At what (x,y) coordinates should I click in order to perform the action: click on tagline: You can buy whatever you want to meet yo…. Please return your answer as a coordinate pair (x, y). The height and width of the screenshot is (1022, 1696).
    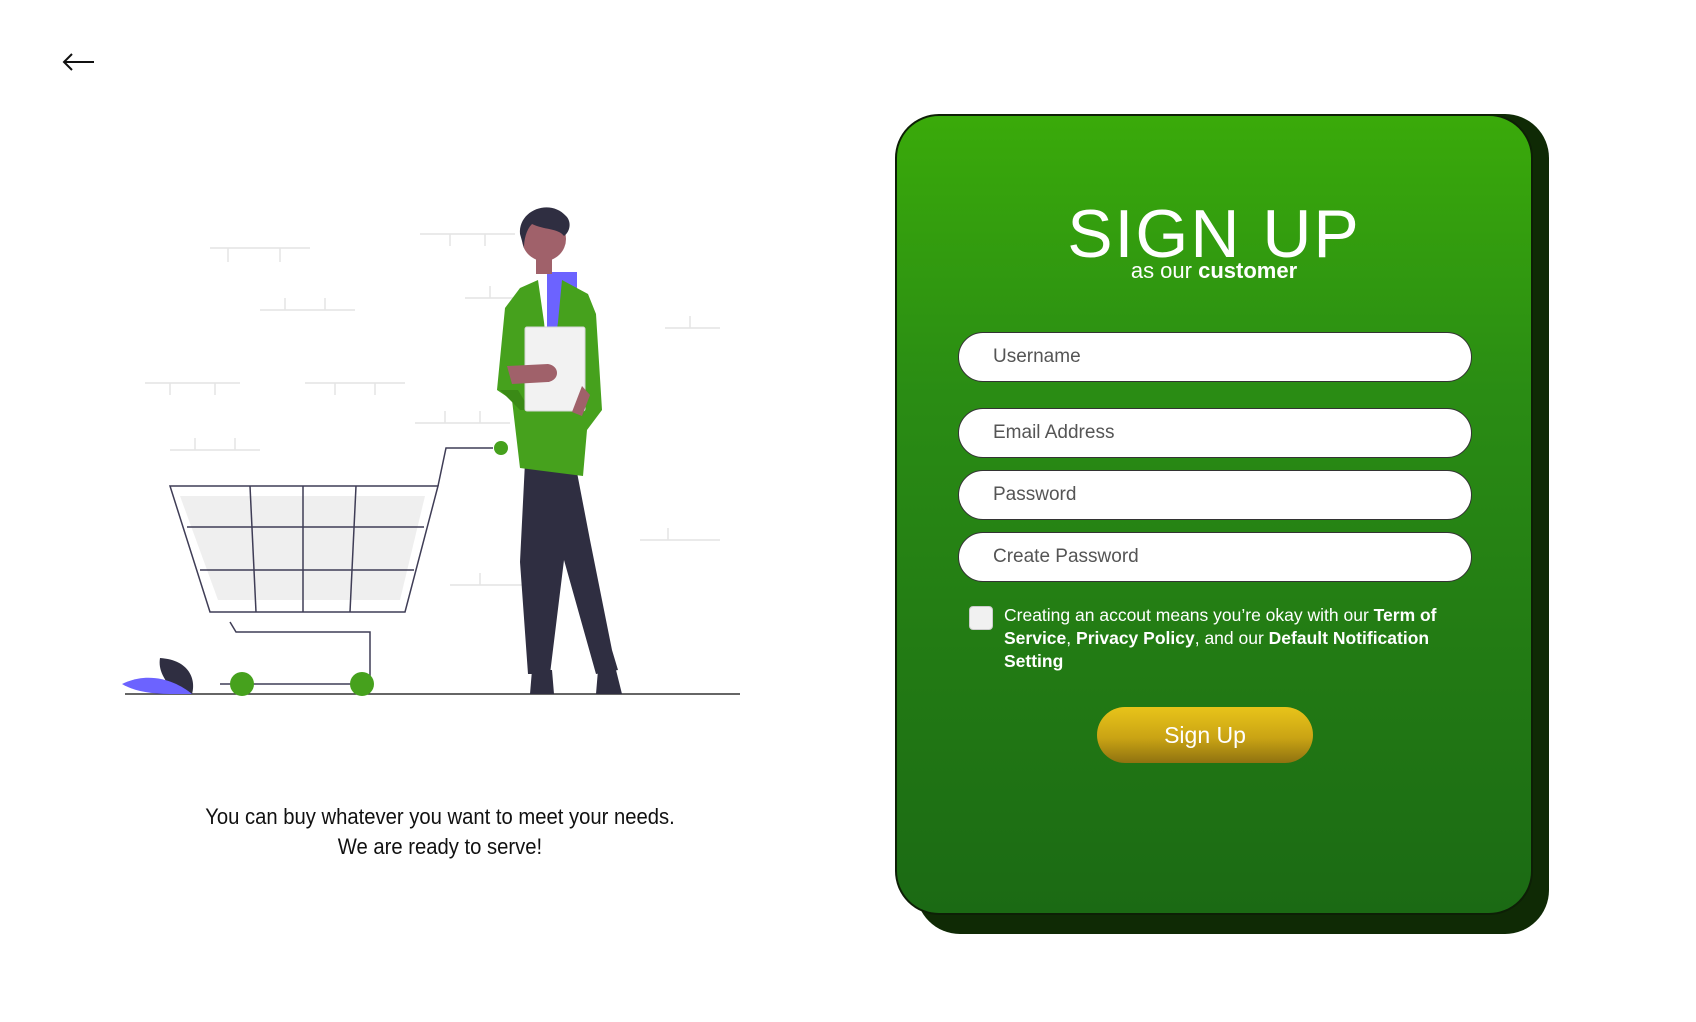
    Looking at the image, I should click on (440, 832).